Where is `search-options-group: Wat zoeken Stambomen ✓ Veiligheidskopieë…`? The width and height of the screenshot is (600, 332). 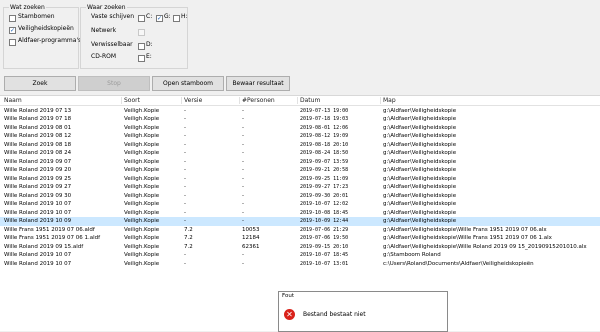 search-options-group: Wat zoeken Stambomen ✓ Veiligheidskopieë… is located at coordinates (42, 36).